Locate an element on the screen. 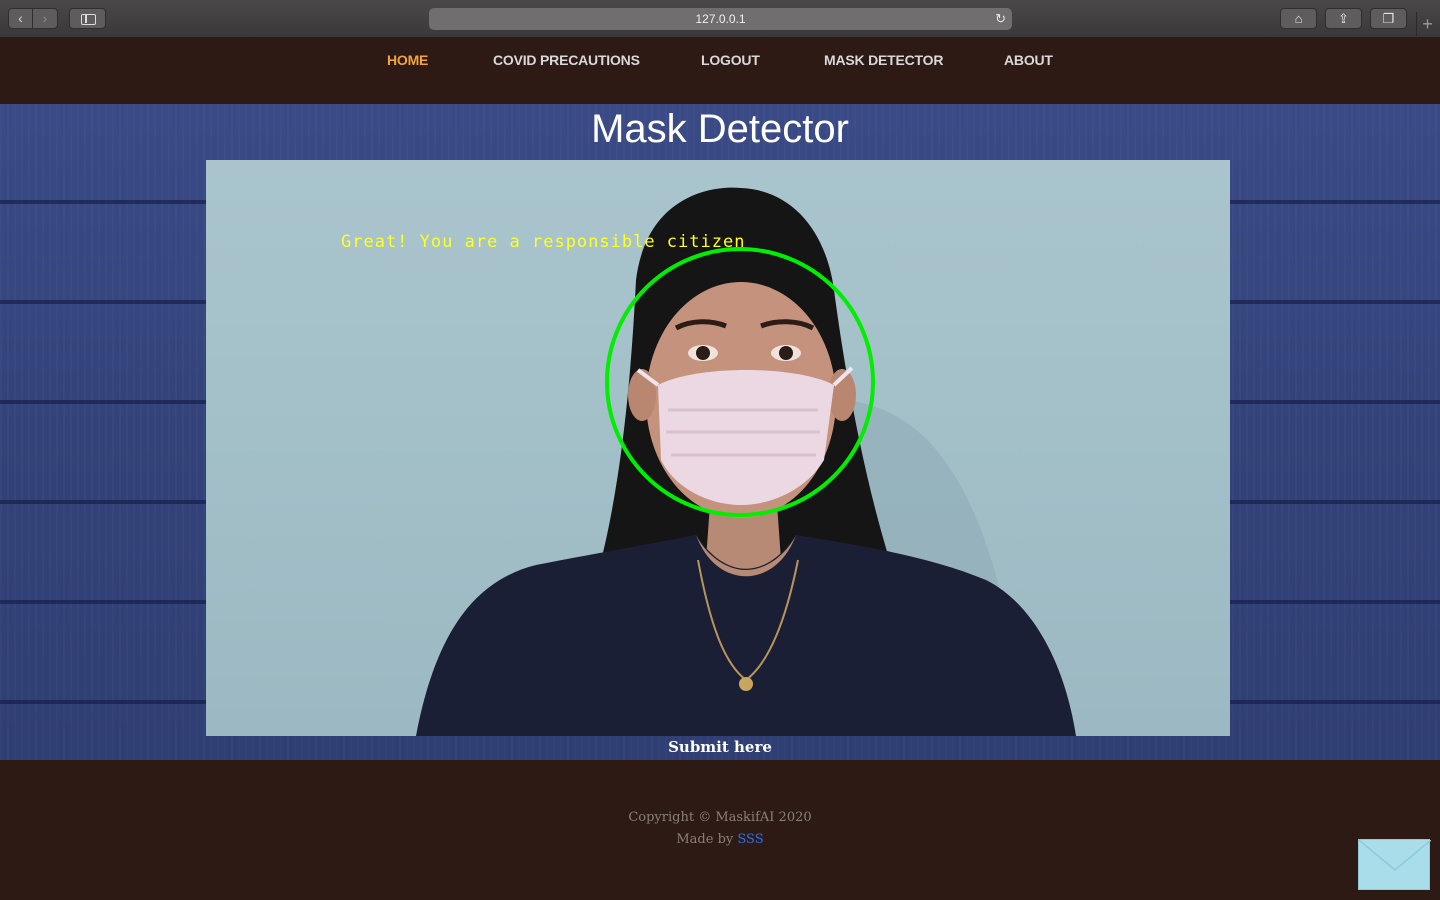 This screenshot has width=1440, height=900. share-icon: ⇪ is located at coordinates (1343, 18).